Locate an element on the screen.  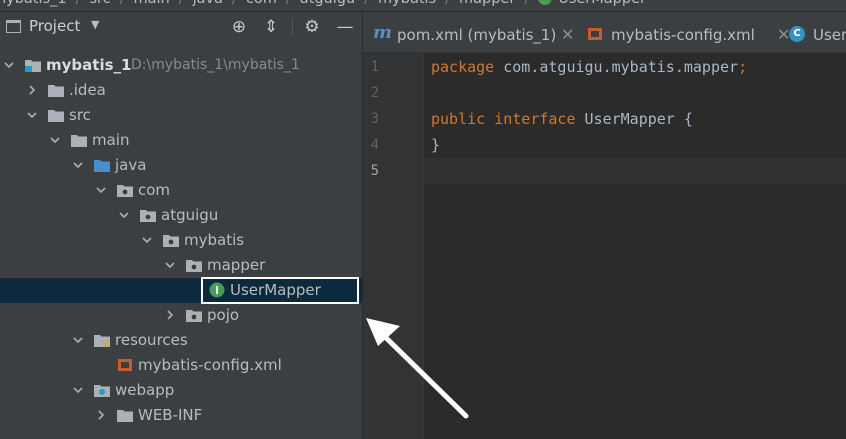
maven-icon: m is located at coordinates (383, 32).